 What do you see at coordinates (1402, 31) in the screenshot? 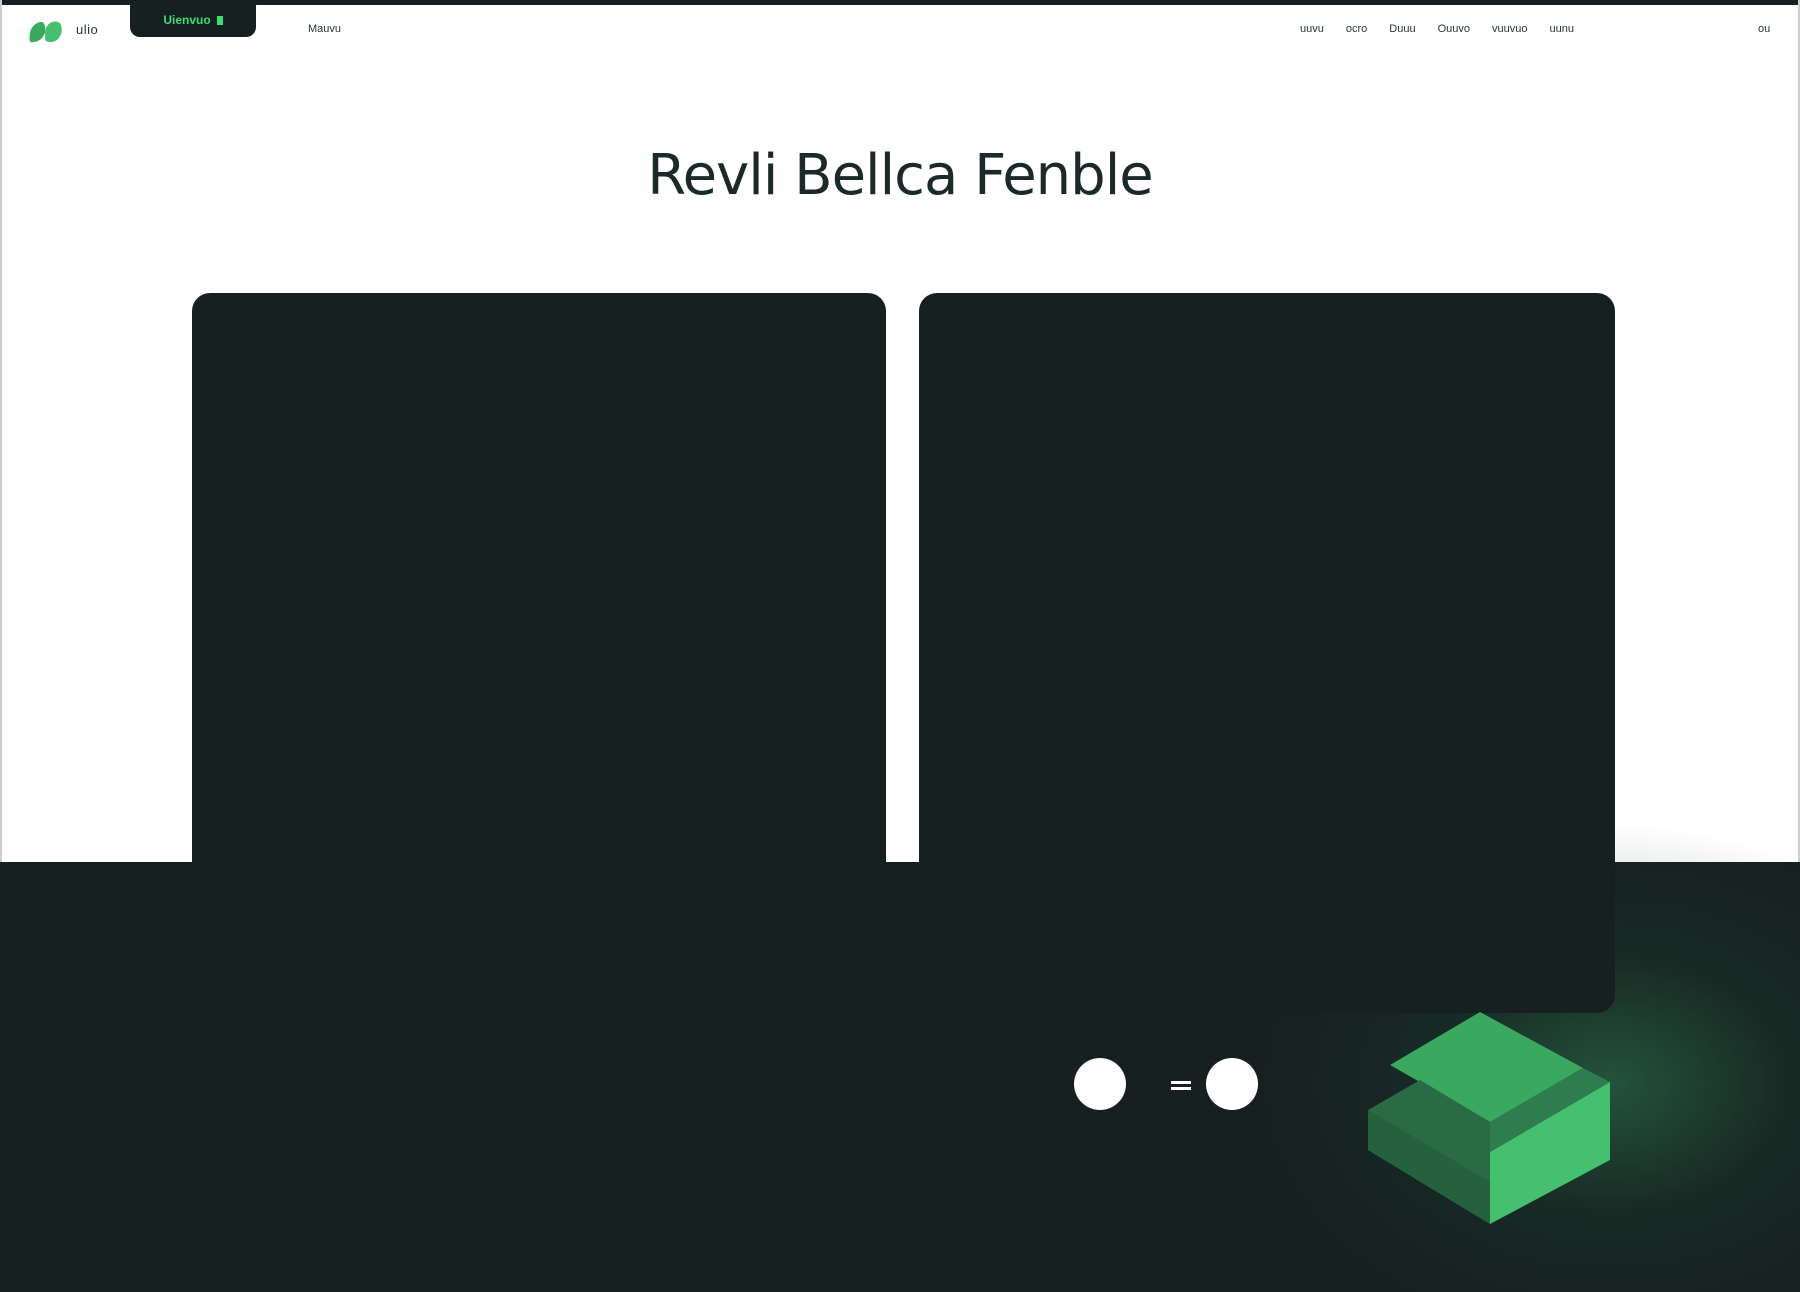
I see `nav-link-3: Duuu` at bounding box center [1402, 31].